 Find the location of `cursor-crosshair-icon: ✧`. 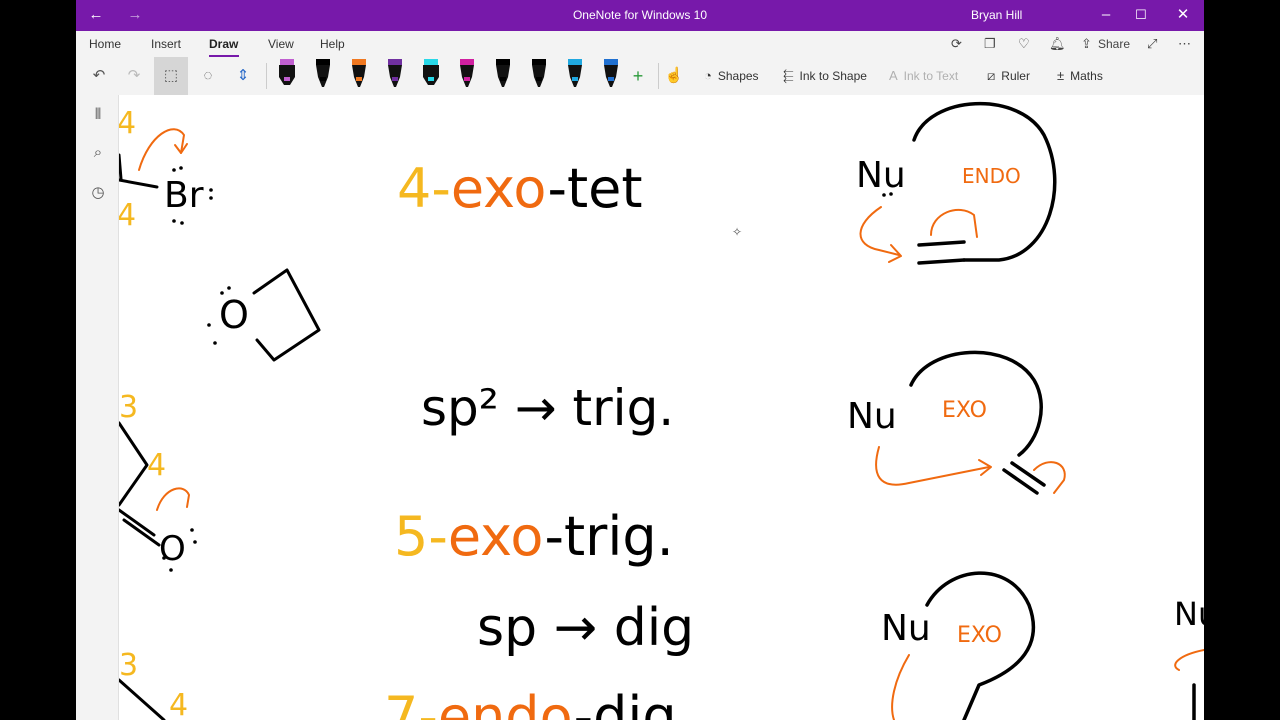

cursor-crosshair-icon: ✧ is located at coordinates (737, 232).